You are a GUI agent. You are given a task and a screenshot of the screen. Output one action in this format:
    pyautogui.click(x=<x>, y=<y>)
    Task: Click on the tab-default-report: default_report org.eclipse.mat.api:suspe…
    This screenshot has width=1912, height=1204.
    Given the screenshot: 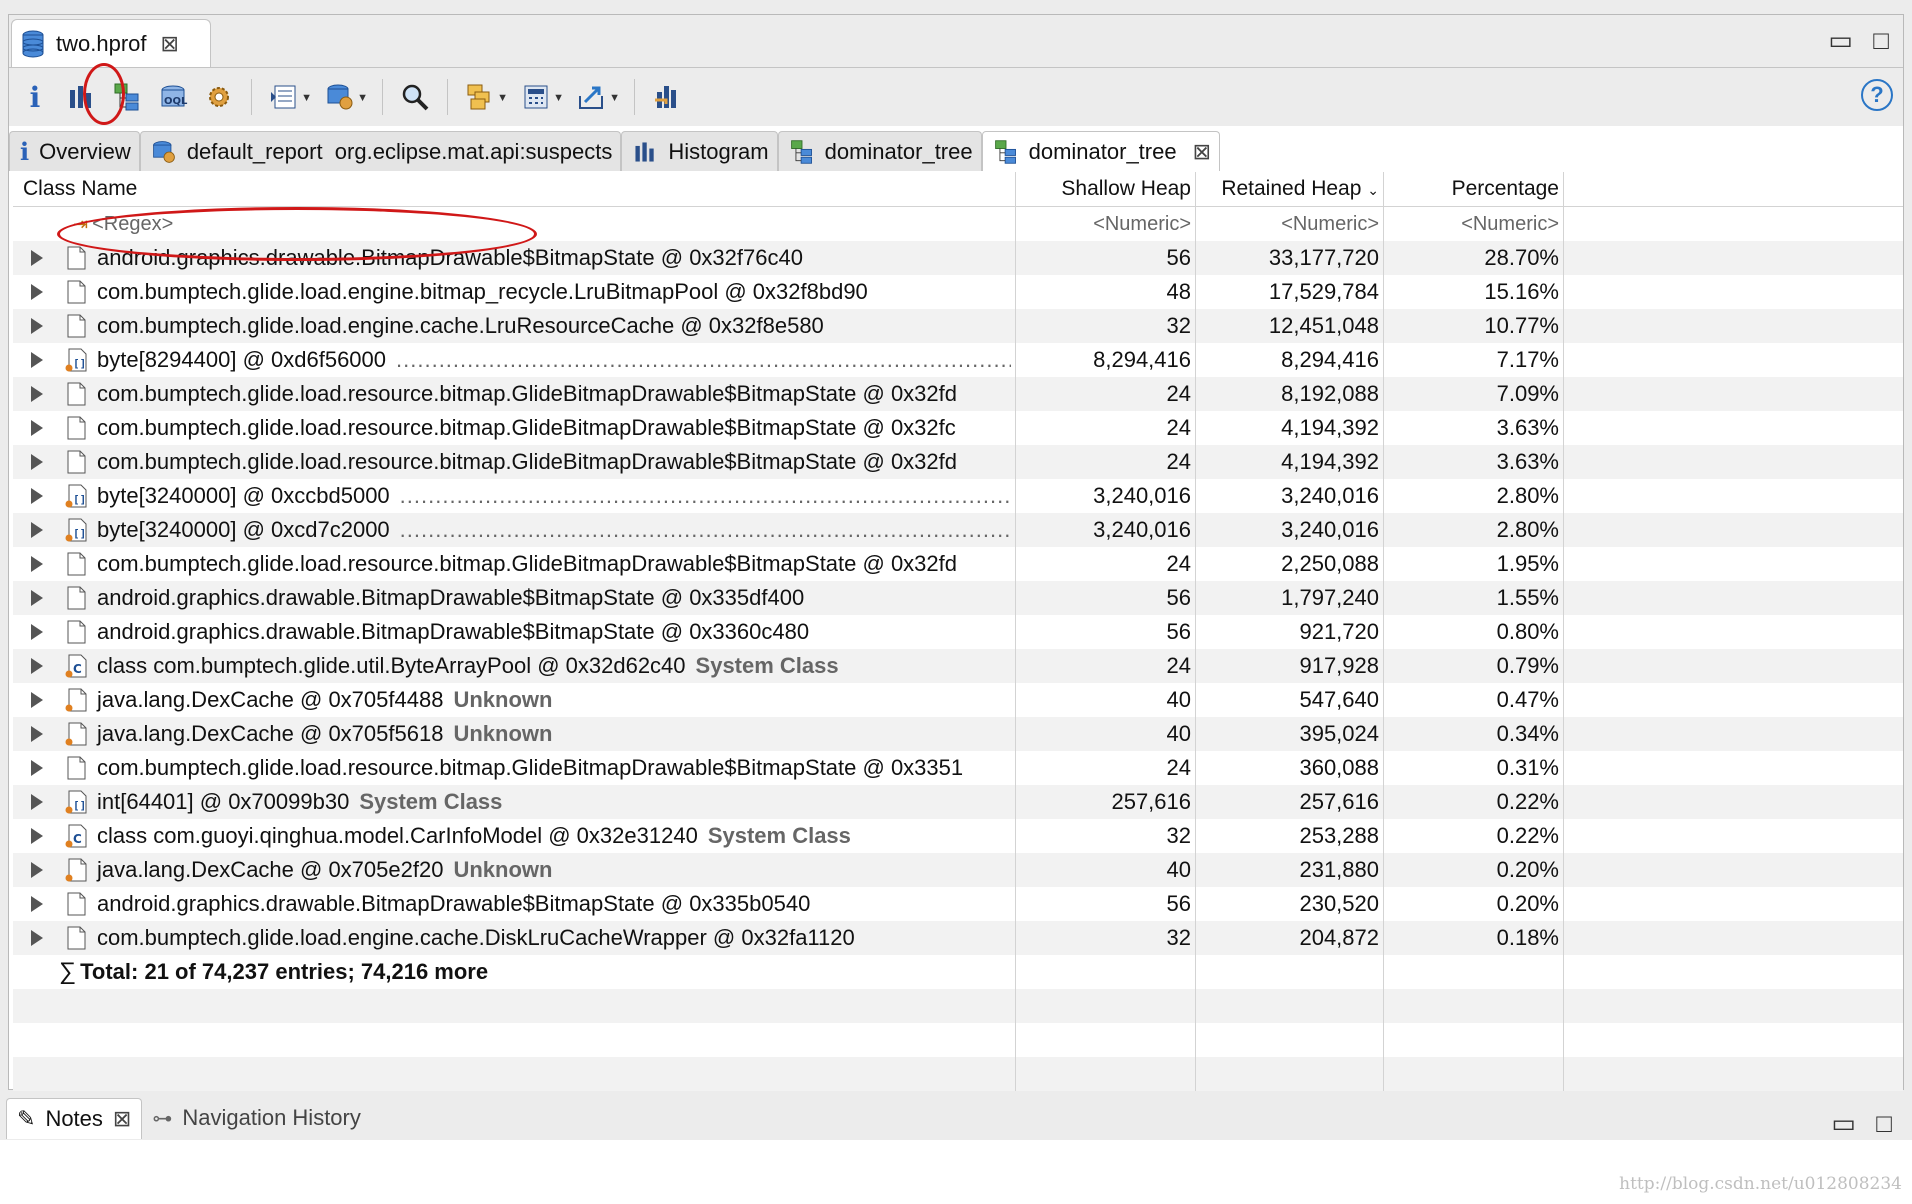 What is the action you would take?
    pyautogui.click(x=380, y=151)
    